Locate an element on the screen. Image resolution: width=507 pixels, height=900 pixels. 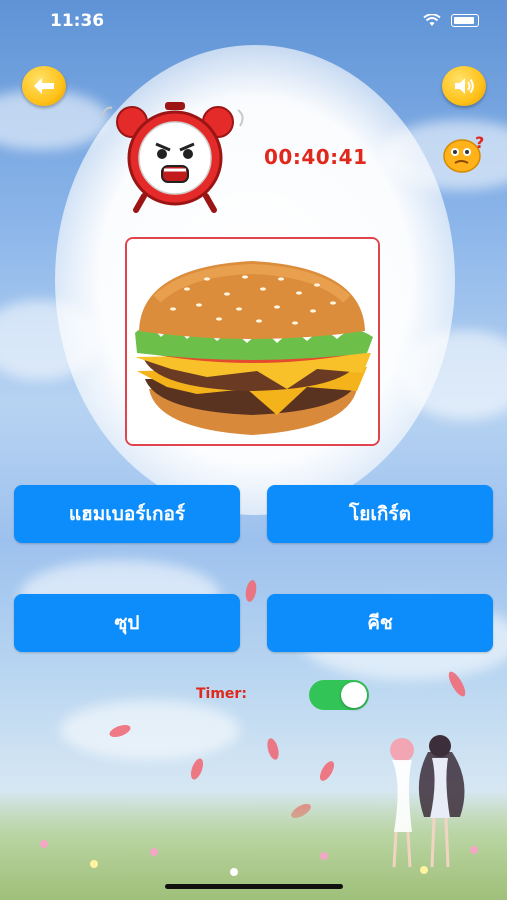
answer-button-4: คีช is located at coordinates (380, 623).